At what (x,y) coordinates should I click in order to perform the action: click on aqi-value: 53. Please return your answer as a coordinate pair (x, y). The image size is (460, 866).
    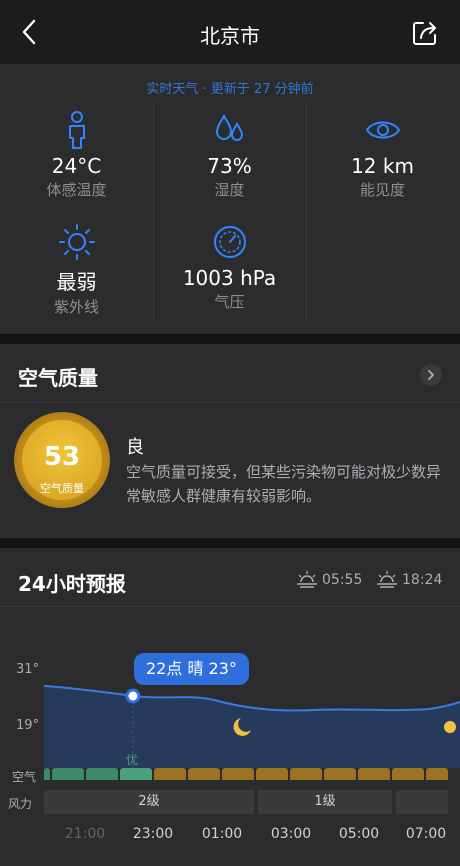
    Looking at the image, I should click on (62, 457).